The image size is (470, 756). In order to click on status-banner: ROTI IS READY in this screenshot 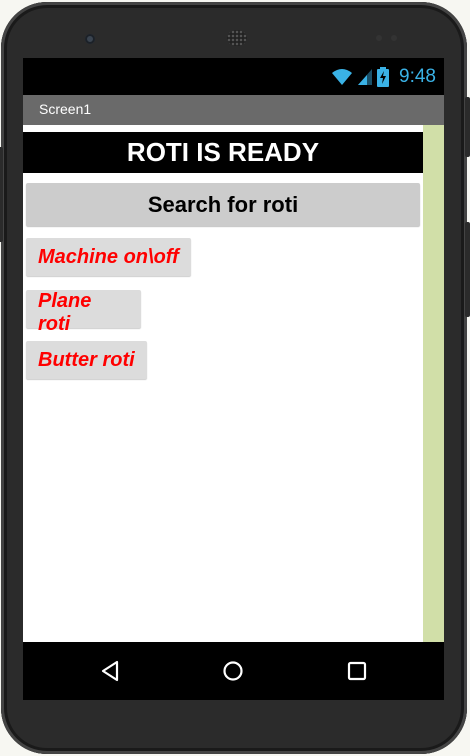, I will do `click(223, 152)`.